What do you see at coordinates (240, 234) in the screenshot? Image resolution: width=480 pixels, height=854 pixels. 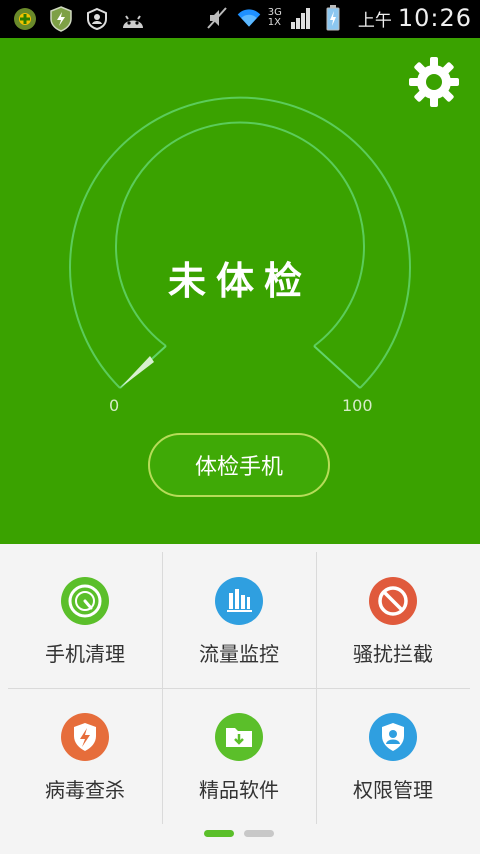 I see `gauge-inner-arc` at bounding box center [240, 234].